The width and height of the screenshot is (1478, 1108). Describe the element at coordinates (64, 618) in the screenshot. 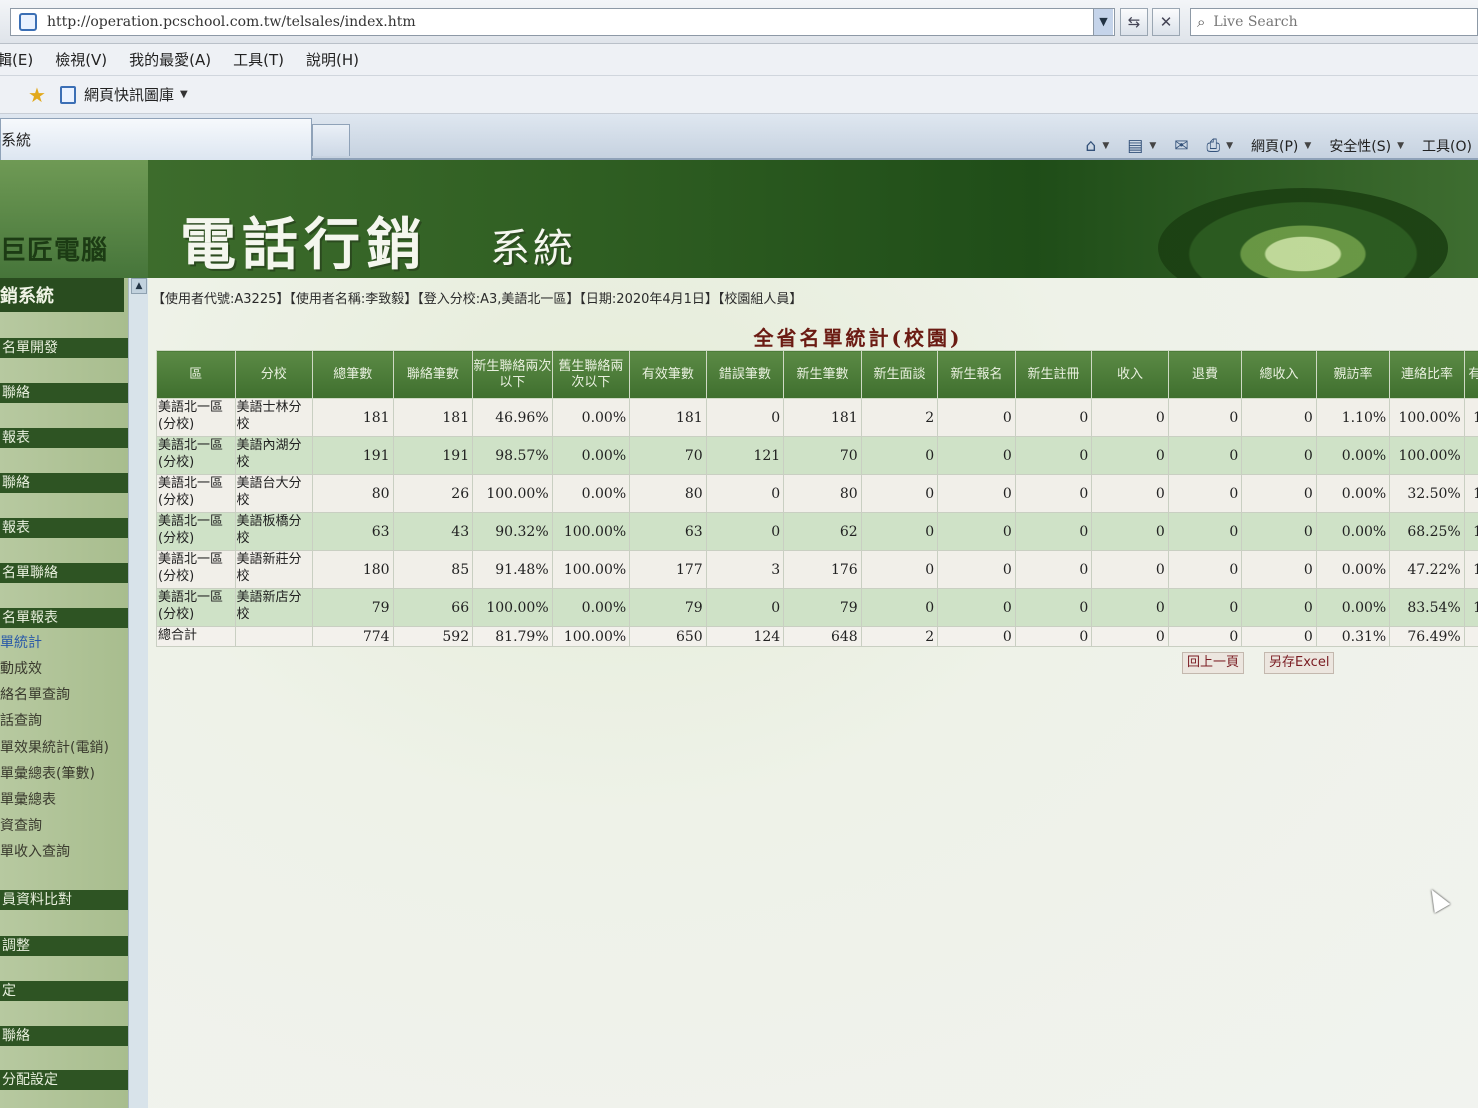

I see `sidebar-section: 名單報表` at that location.